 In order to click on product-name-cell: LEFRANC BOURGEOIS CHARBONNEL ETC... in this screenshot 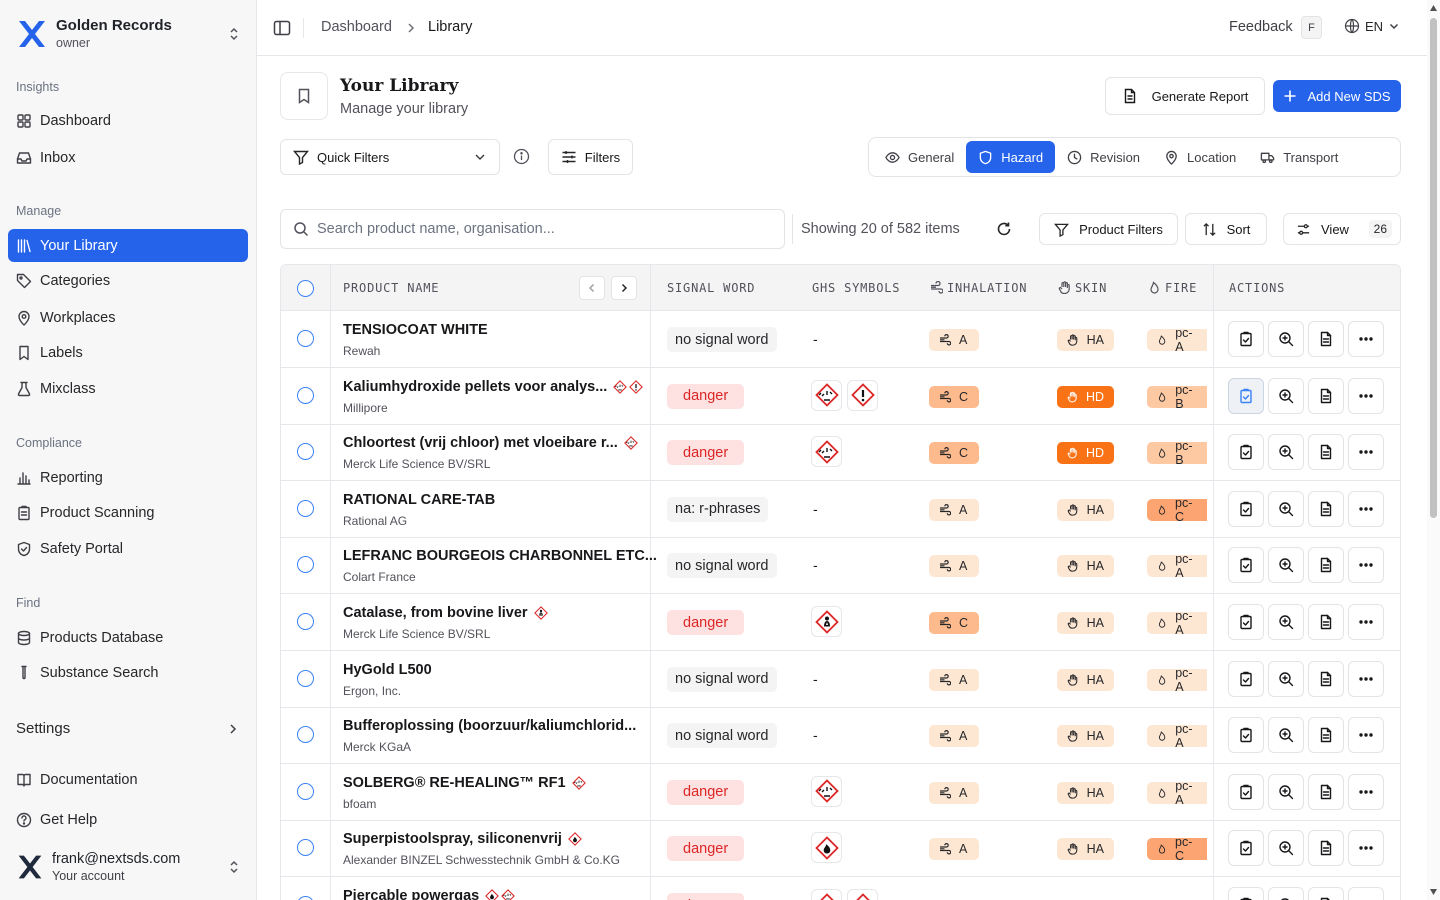, I will do `click(500, 556)`.